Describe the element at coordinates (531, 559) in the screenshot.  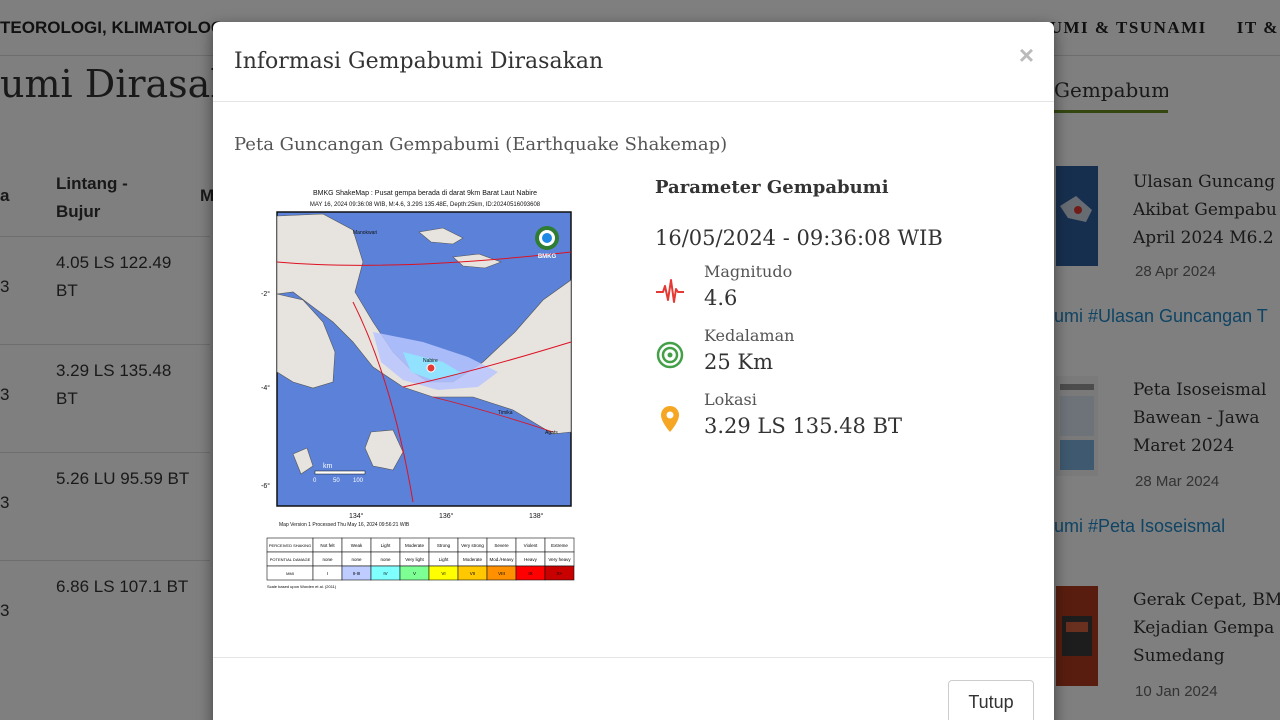
I see `legend-cell-text: Heavy` at that location.